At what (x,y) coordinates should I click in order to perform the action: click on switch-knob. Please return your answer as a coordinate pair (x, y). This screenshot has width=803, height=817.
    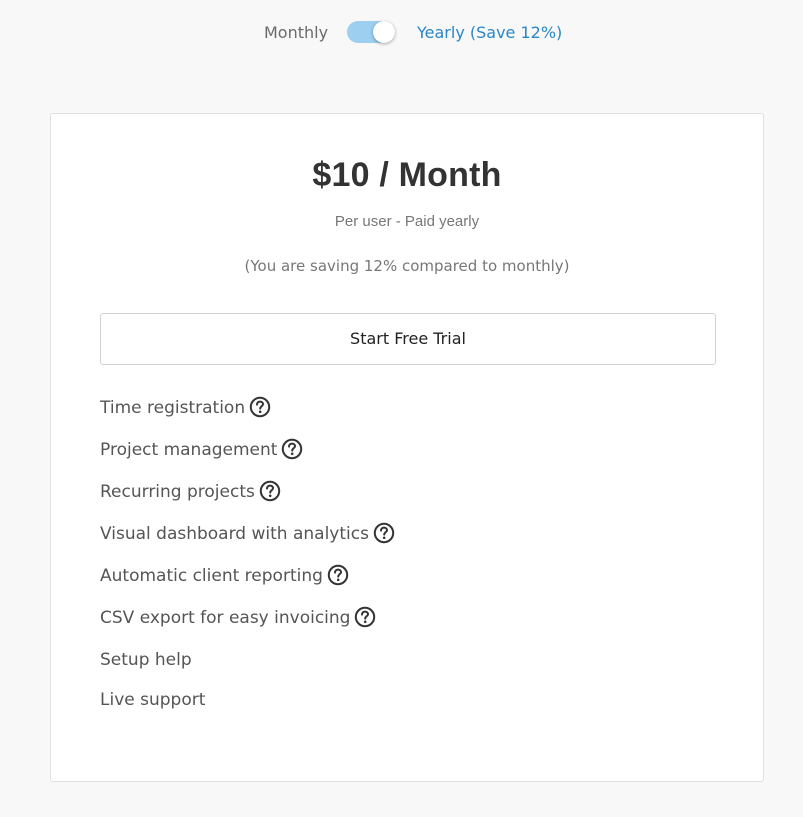
    Looking at the image, I should click on (384, 32).